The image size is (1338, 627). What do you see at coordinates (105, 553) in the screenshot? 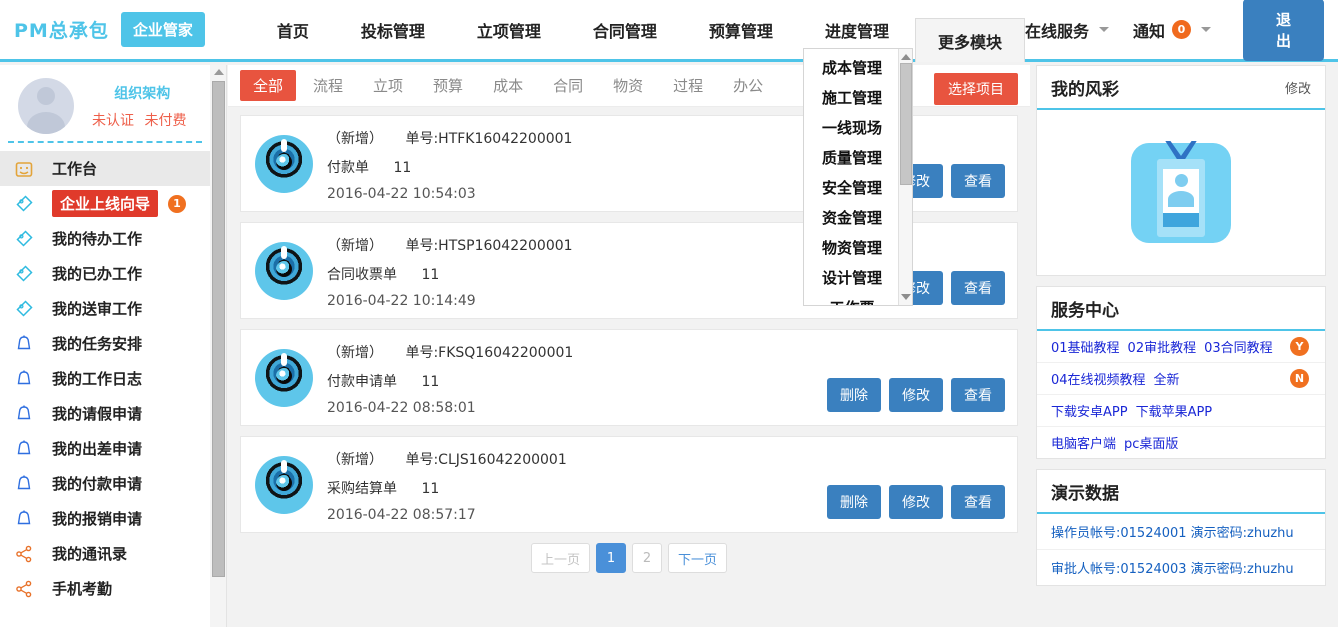
I see `sidebar-item-contacts: 我的通讯录` at bounding box center [105, 553].